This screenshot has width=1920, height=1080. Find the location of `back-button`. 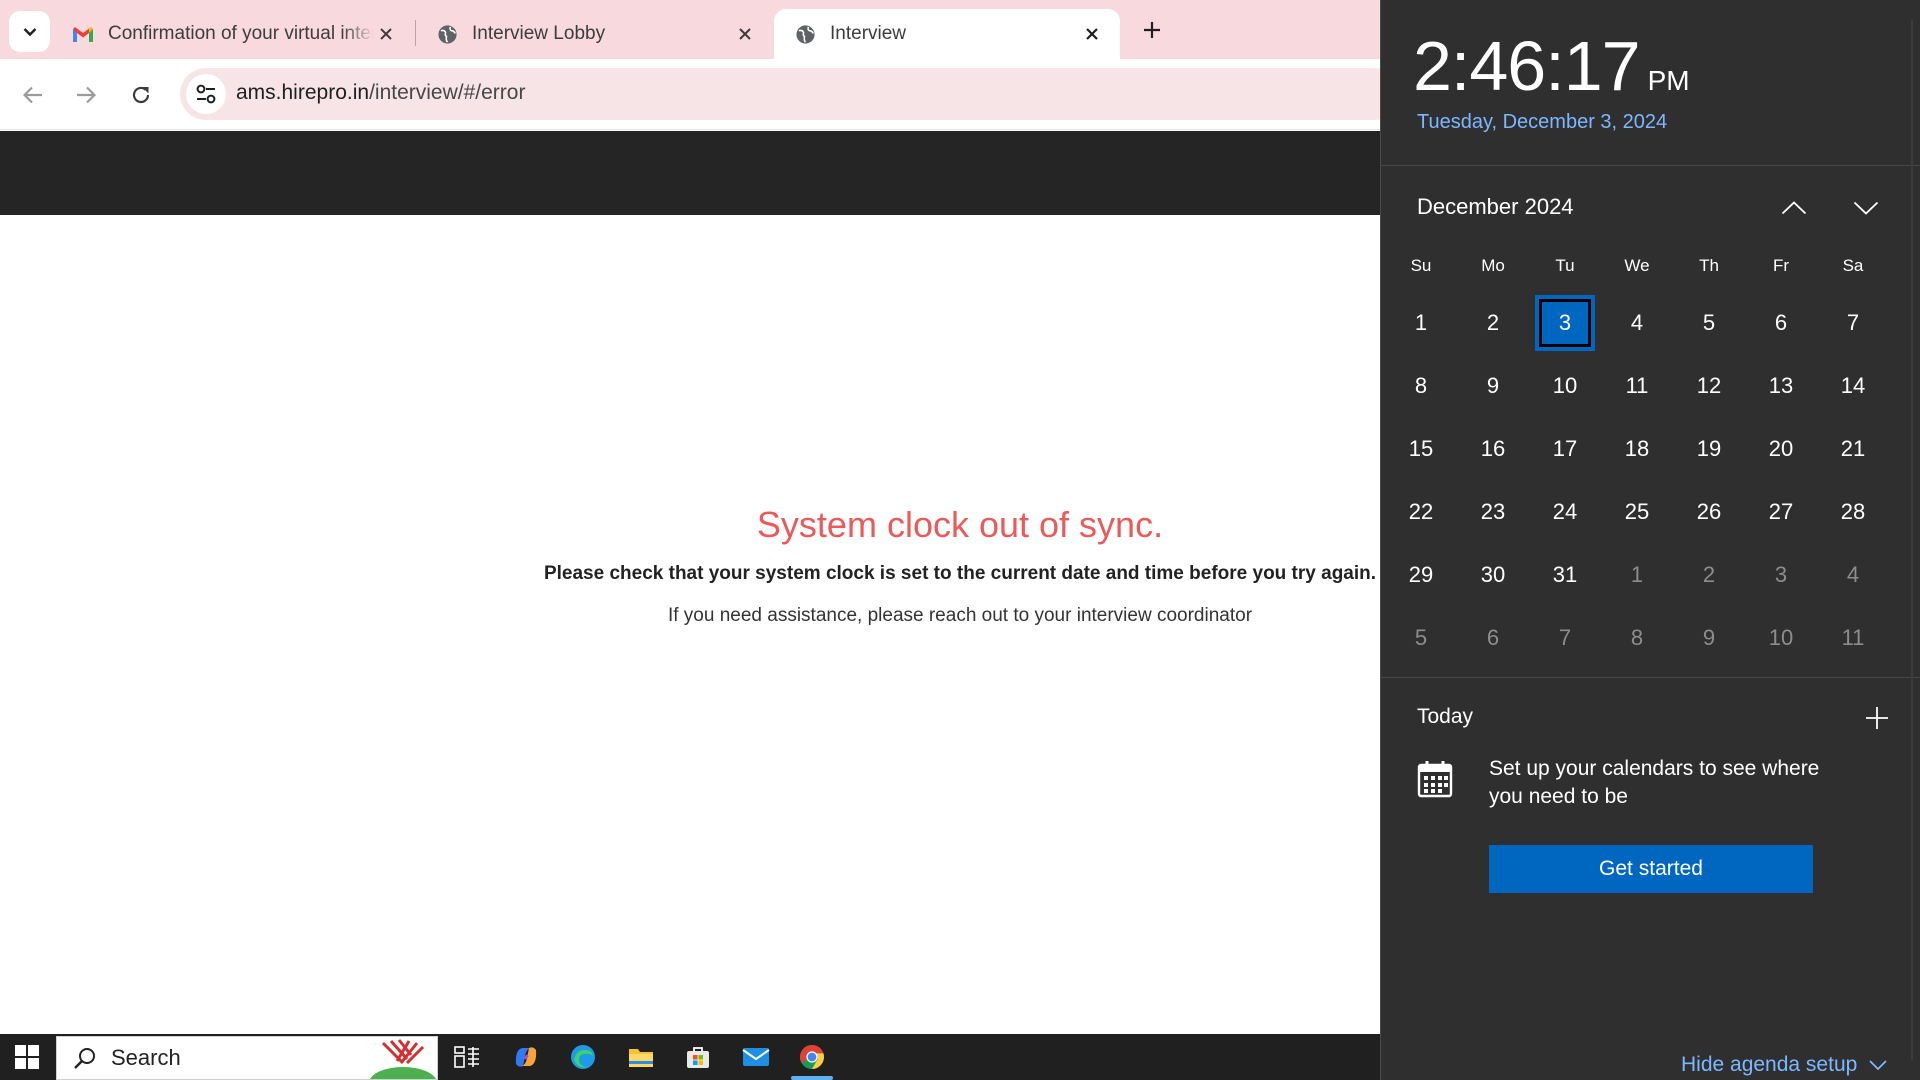

back-button is located at coordinates (33, 95).